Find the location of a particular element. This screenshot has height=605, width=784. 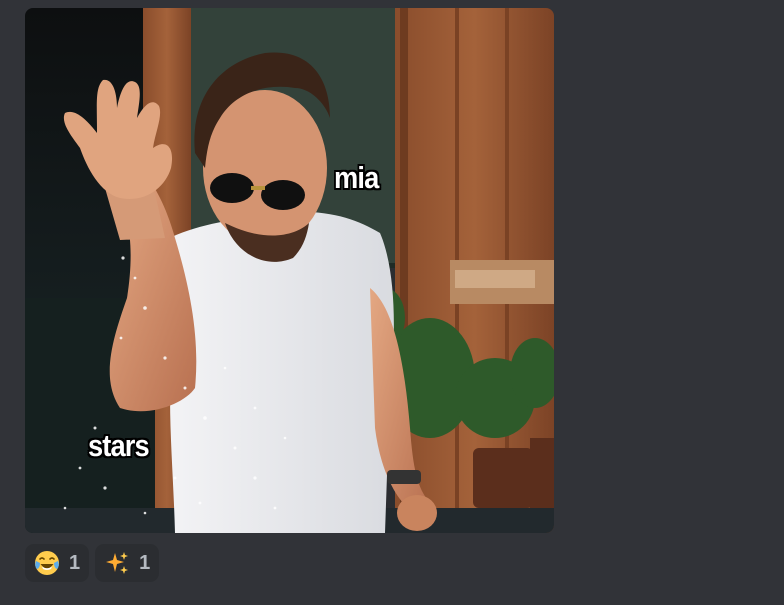

reactions-bar: 1 1 is located at coordinates (92, 563).